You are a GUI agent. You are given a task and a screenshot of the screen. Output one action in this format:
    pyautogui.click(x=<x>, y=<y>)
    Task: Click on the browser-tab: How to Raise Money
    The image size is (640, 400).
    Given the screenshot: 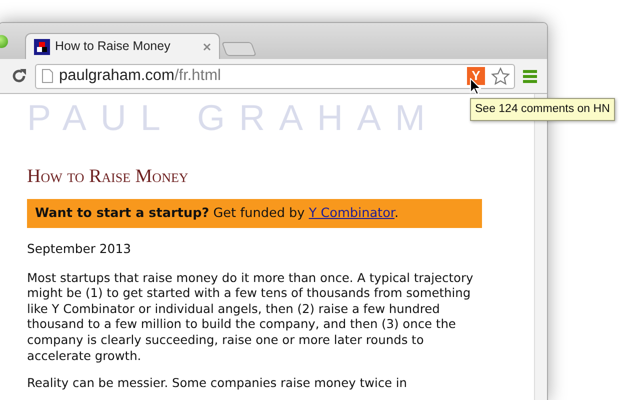 What is the action you would take?
    pyautogui.click(x=122, y=46)
    